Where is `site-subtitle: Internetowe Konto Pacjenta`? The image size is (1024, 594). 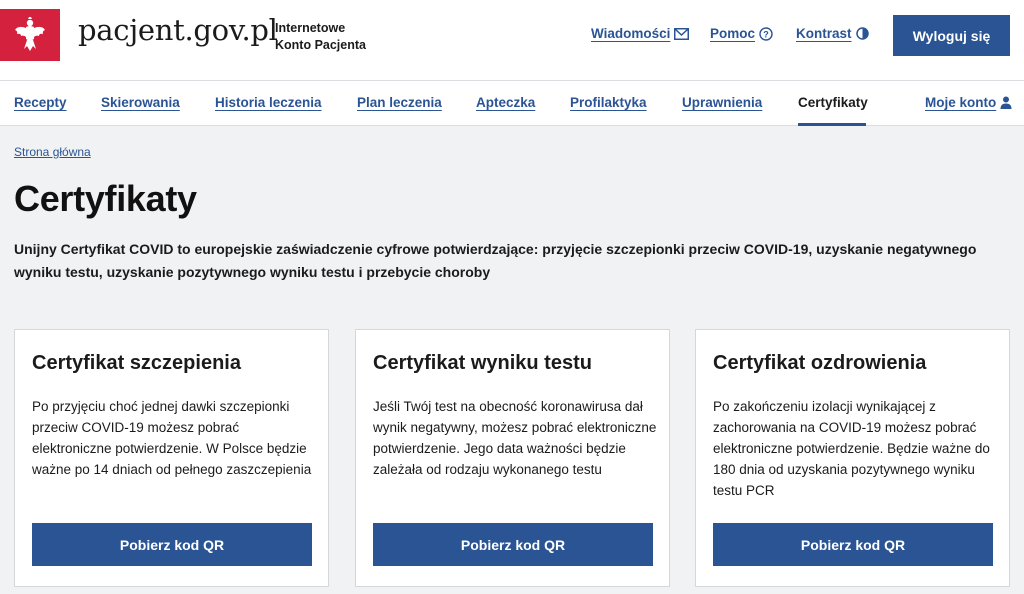
site-subtitle: Internetowe Konto Pacjenta is located at coordinates (320, 37).